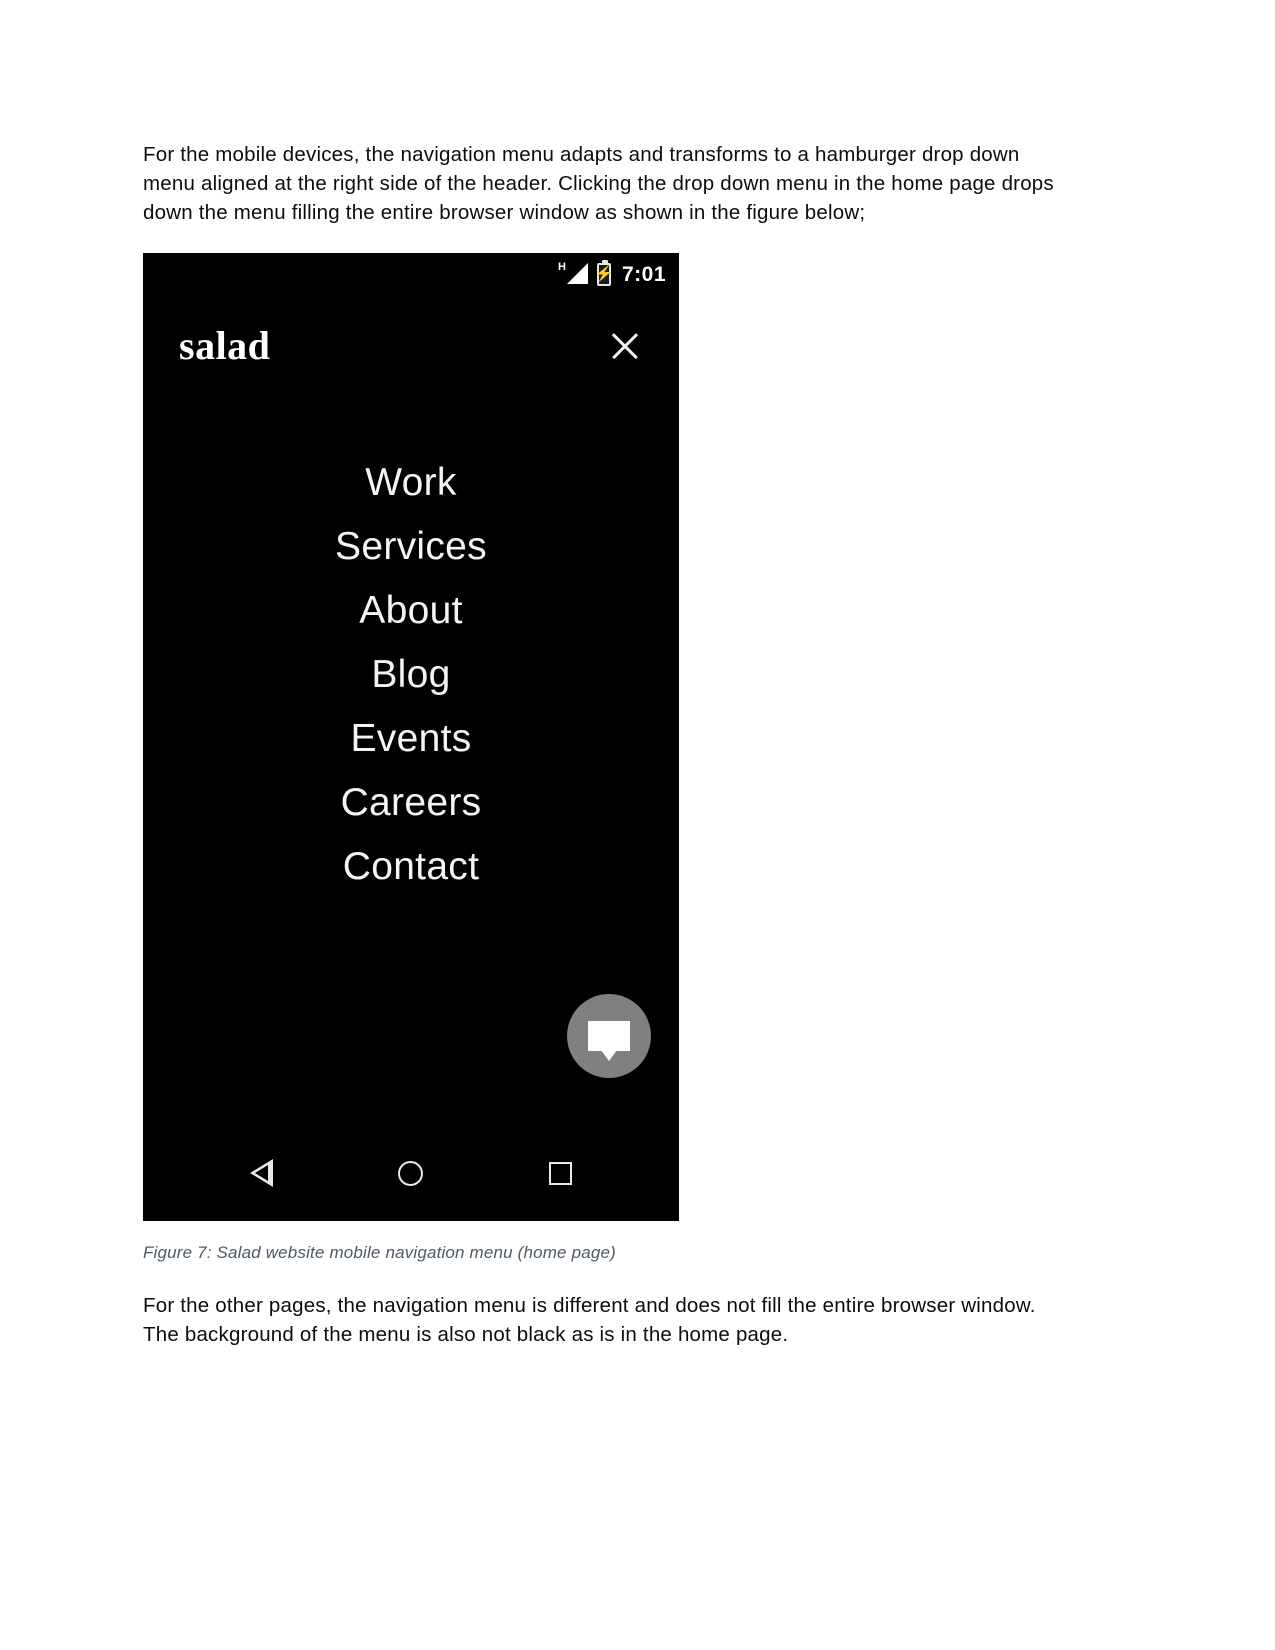  I want to click on chat-bubble-icon, so click(609, 1041).